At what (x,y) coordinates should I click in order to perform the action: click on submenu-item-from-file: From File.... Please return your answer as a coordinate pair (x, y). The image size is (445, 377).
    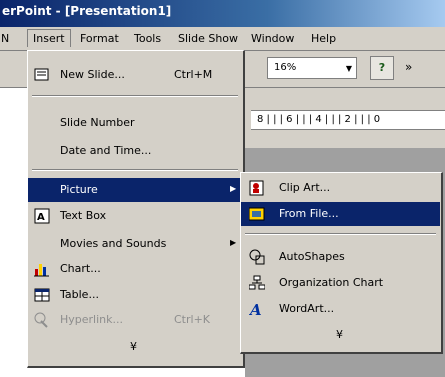
    Looking at the image, I should click on (340, 214).